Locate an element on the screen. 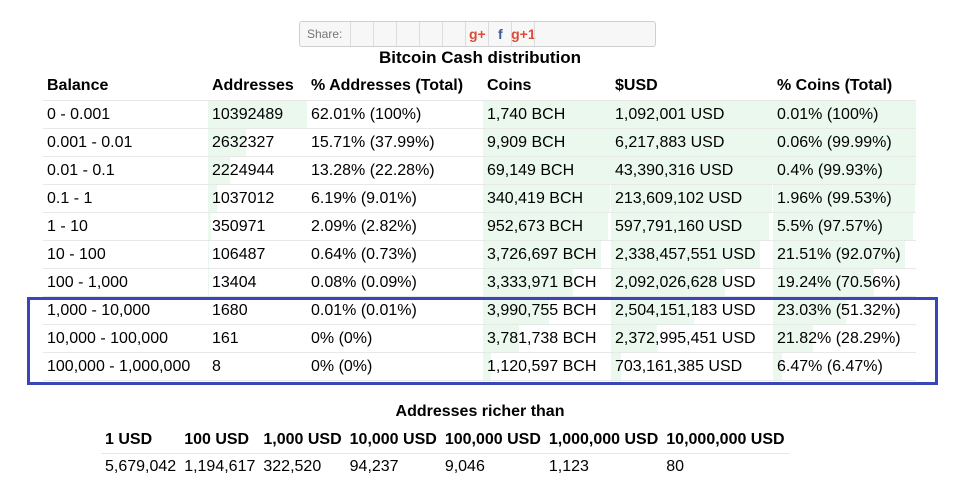 This screenshot has height=493, width=960. usd-cell-text: 597,791,160 USD is located at coordinates (679, 226).